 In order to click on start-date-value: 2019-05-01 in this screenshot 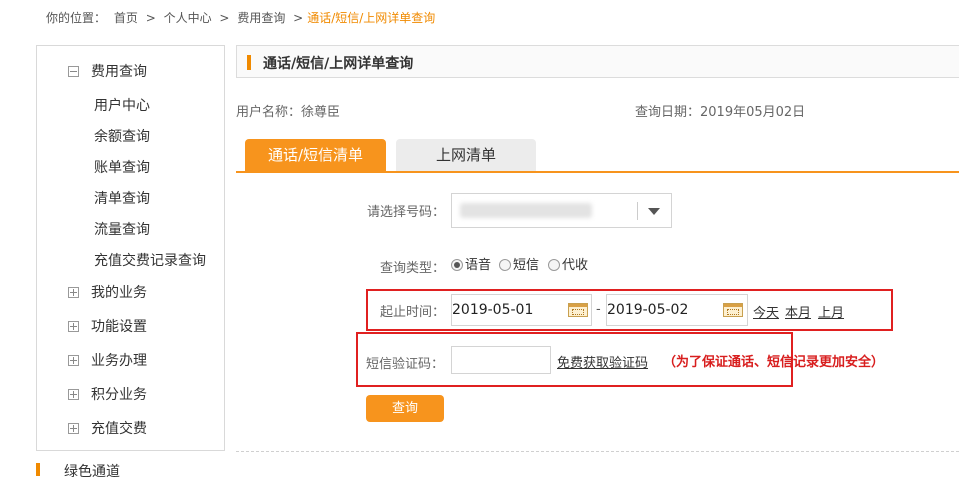, I will do `click(493, 310)`.